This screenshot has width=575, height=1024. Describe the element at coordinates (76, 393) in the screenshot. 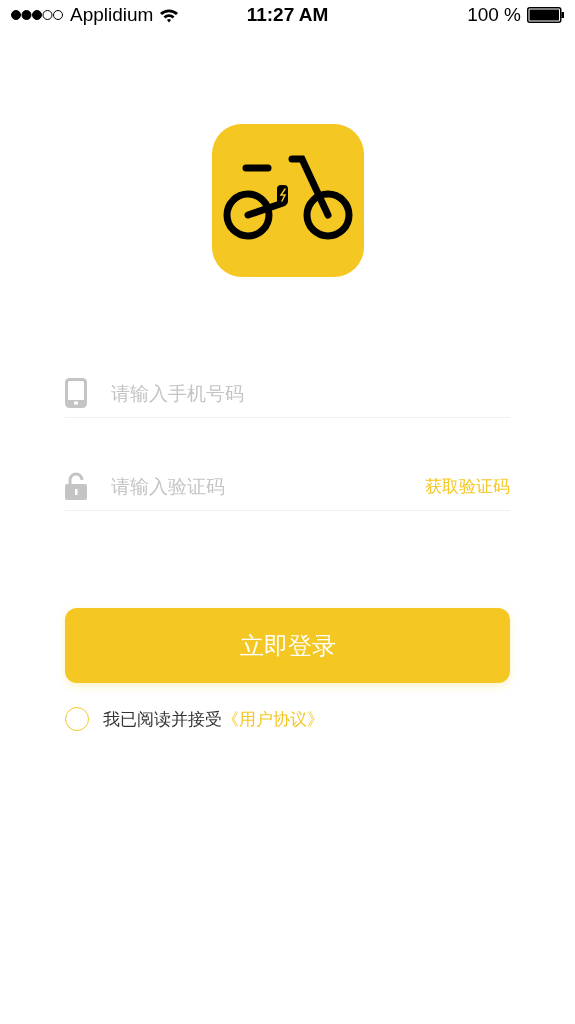

I see `phone-icon` at that location.